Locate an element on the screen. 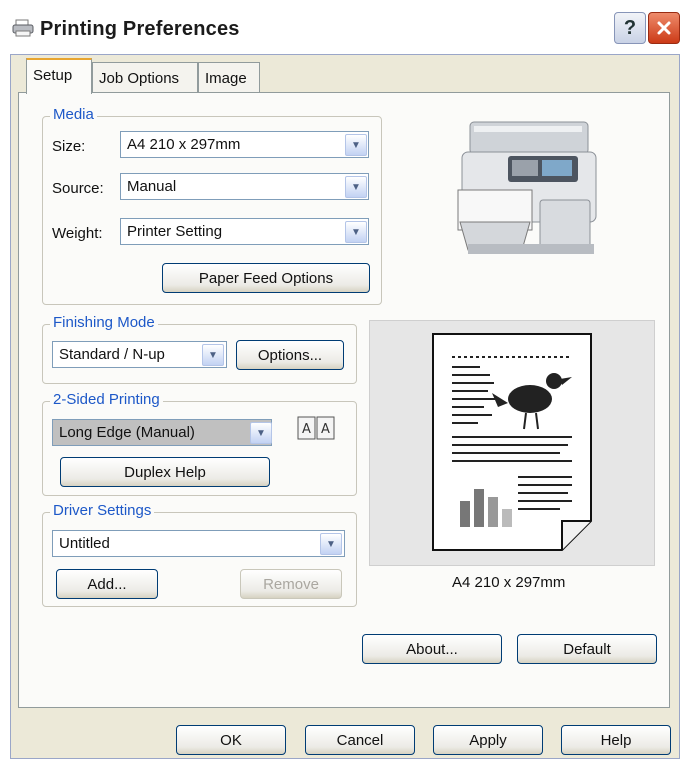  book-binding-icon: A A is located at coordinates (316, 428).